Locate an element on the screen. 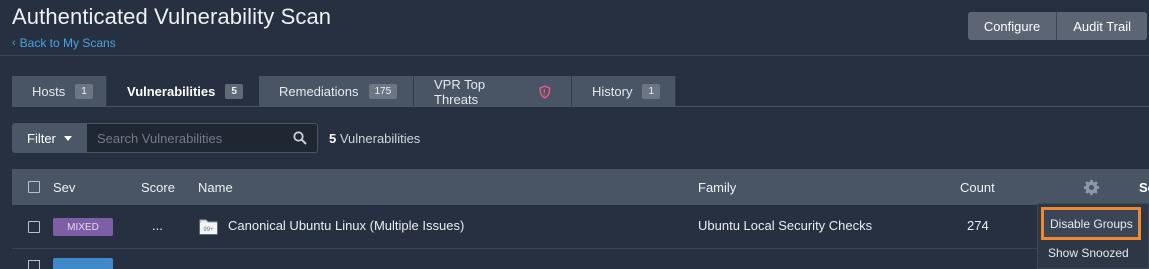 Image resolution: width=1149 pixels, height=269 pixels. tab-history: History 1 is located at coordinates (624, 91).